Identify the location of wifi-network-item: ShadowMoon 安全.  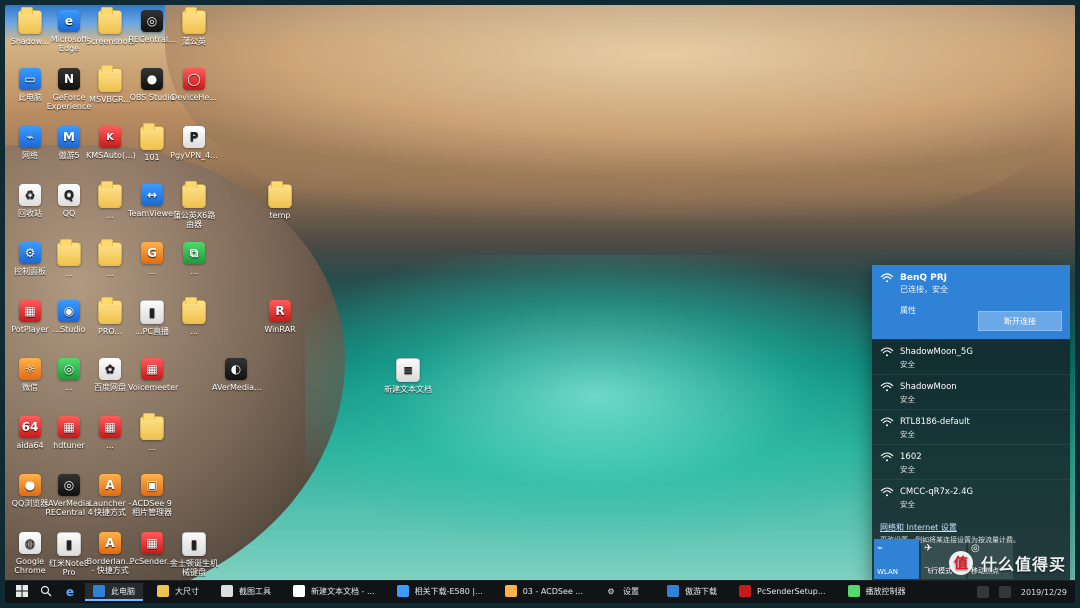
(971, 391).